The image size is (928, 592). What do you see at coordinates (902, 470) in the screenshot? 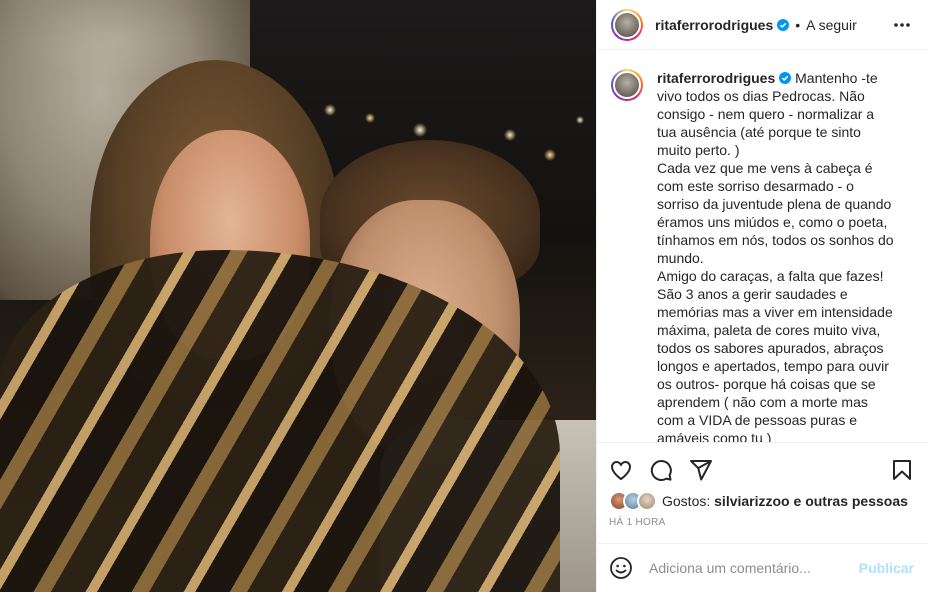
I see `save-icon` at bounding box center [902, 470].